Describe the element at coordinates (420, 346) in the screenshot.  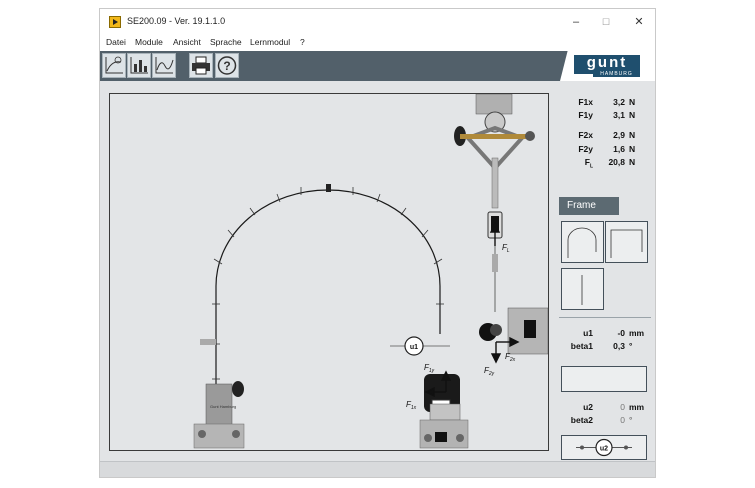
I see `u1-dial-gauge: u1` at that location.